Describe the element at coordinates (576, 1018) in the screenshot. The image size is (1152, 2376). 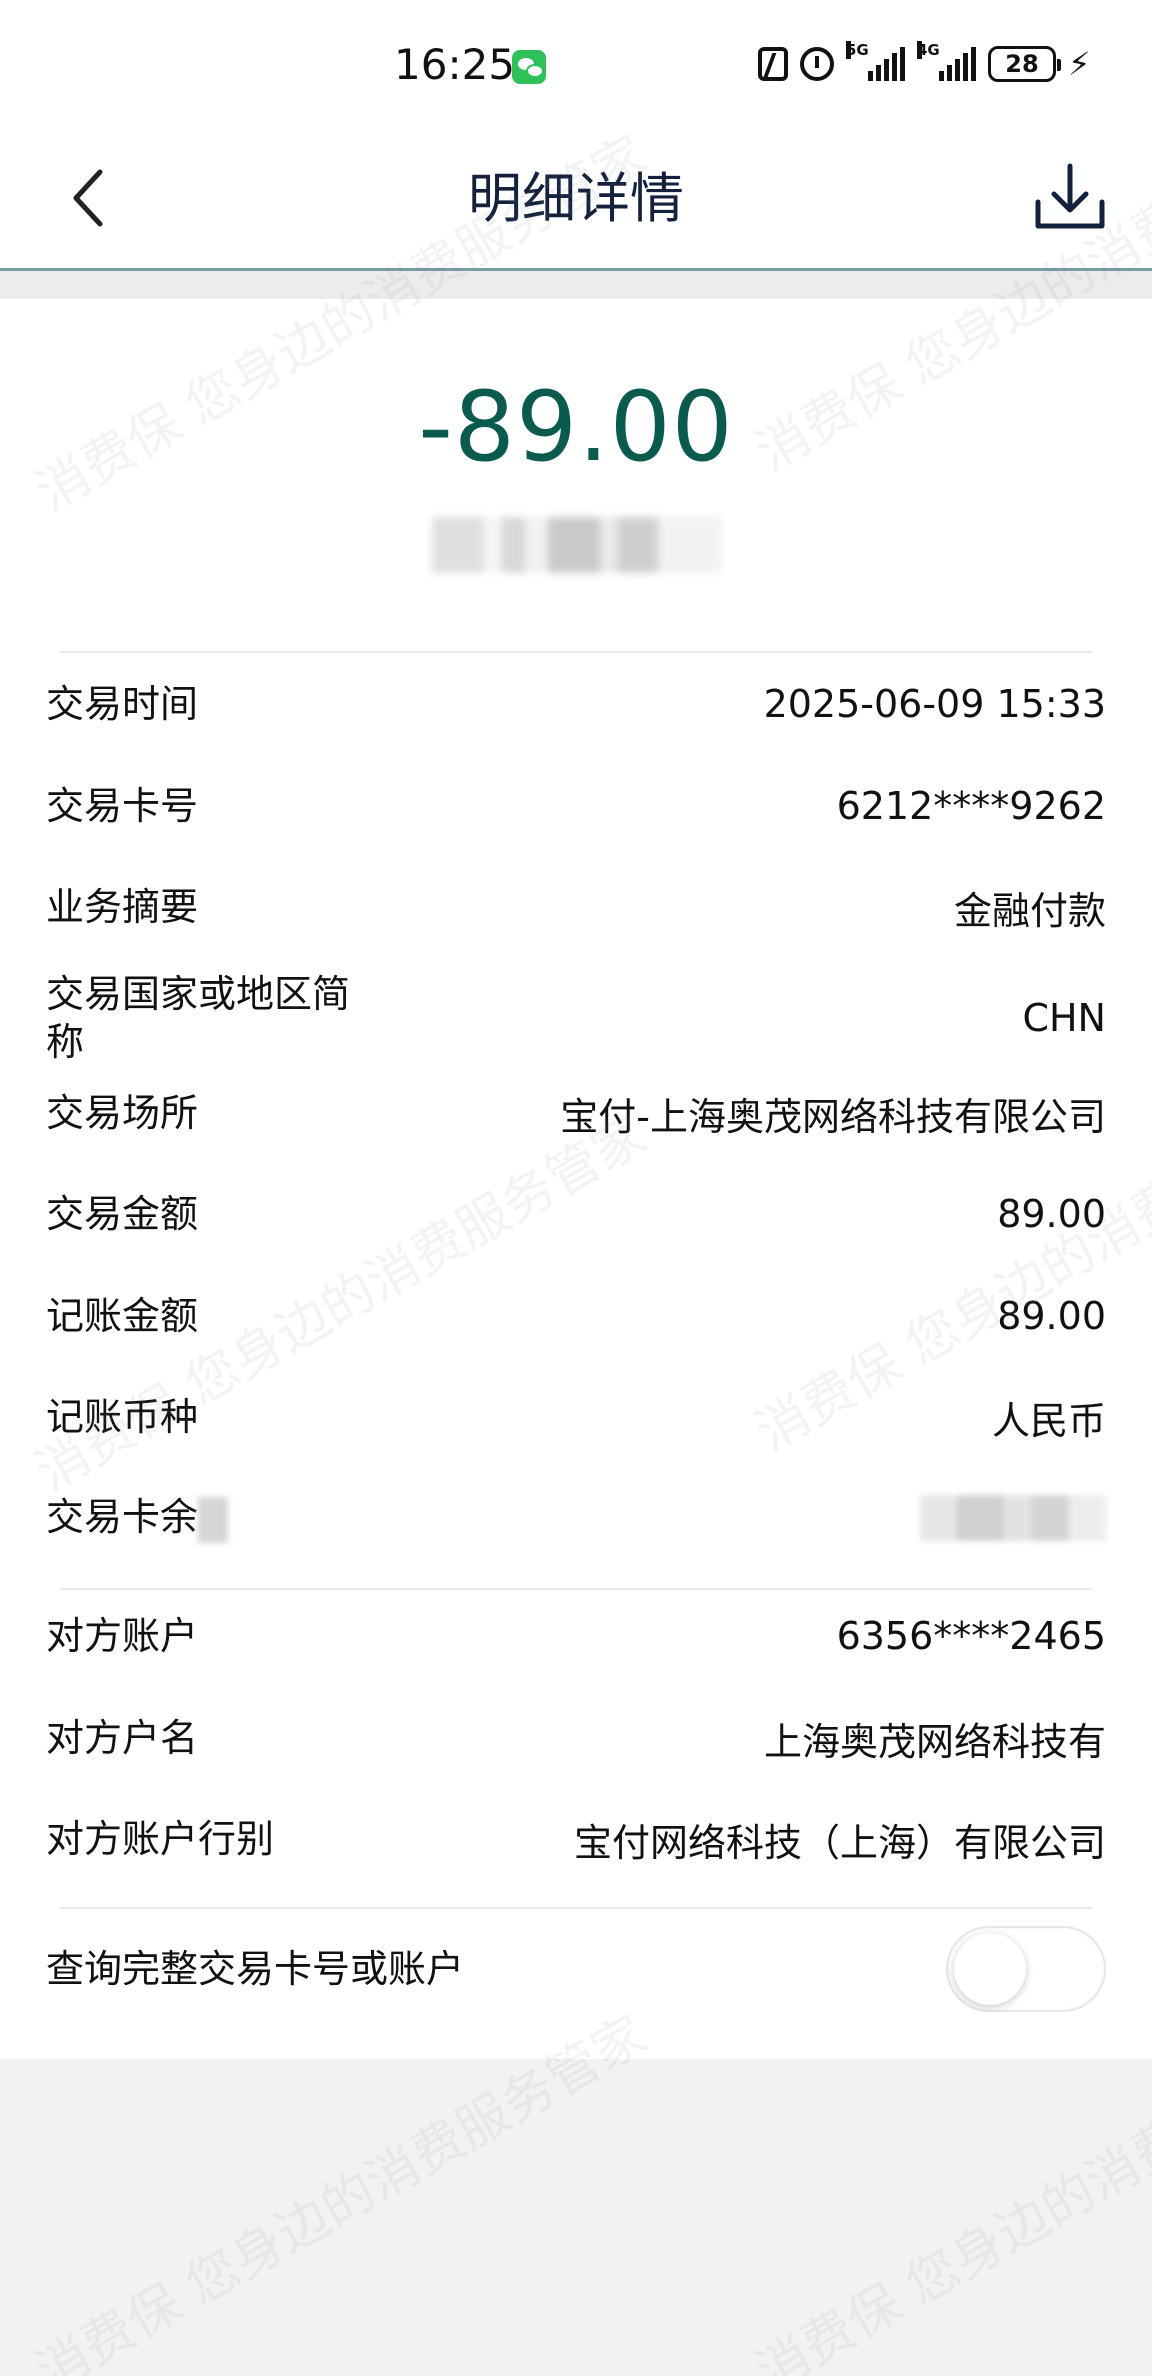
I see `detail-row: 交易国家或地区简称 CHN` at that location.